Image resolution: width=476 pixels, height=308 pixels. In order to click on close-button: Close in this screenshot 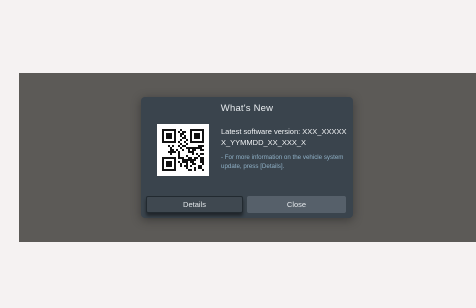, I will do `click(296, 204)`.